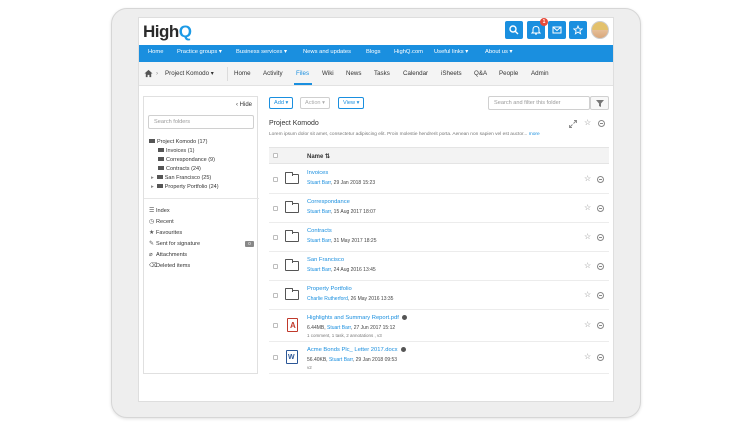 The height and width of the screenshot is (425, 752). Describe the element at coordinates (176, 150) in the screenshot. I see `tree-item-invoices: Invoices (1)` at that location.